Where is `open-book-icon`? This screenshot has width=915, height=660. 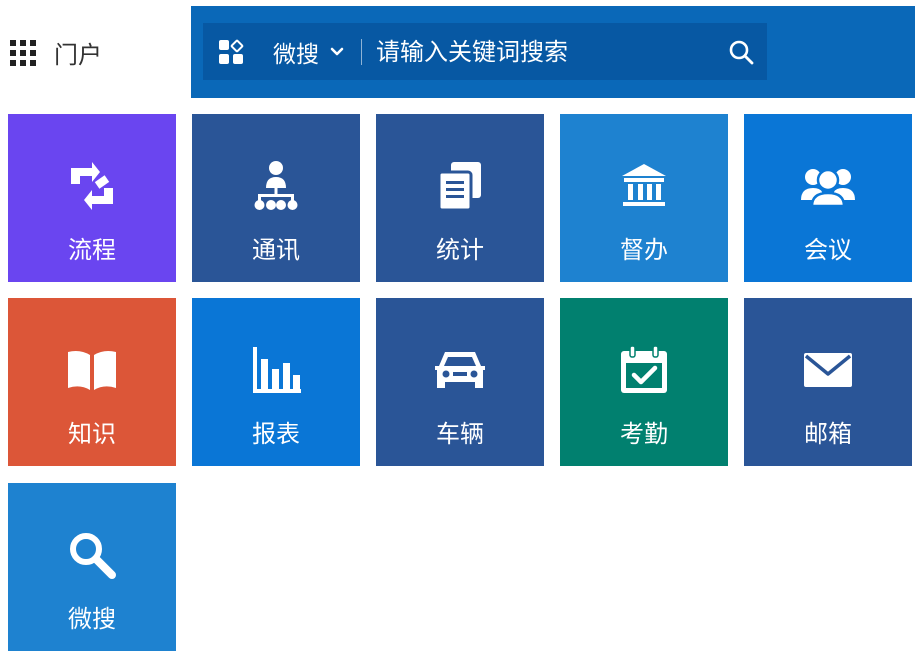 open-book-icon is located at coordinates (92, 370).